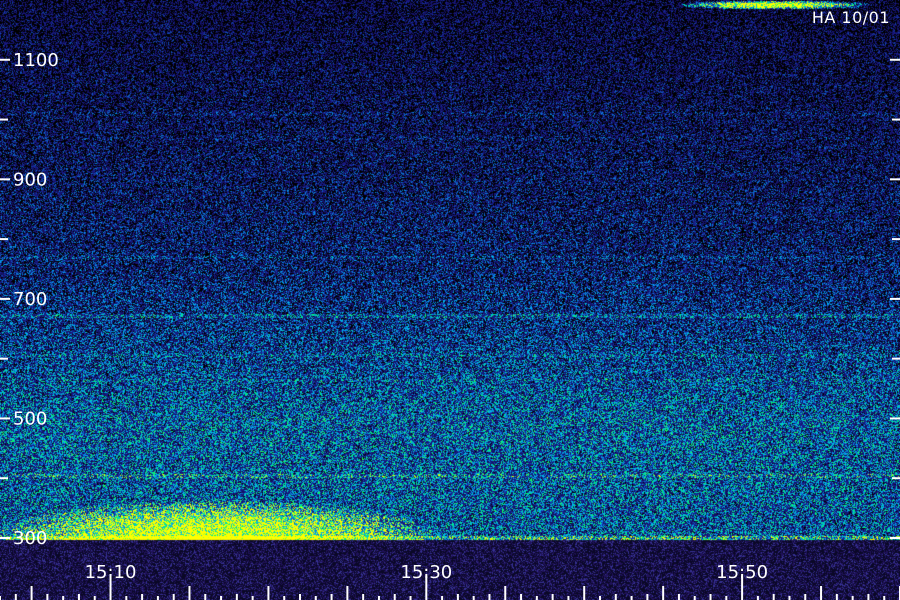  Describe the element at coordinates (742, 572) in the screenshot. I see `x-axis-tick-label: 15:50` at that location.